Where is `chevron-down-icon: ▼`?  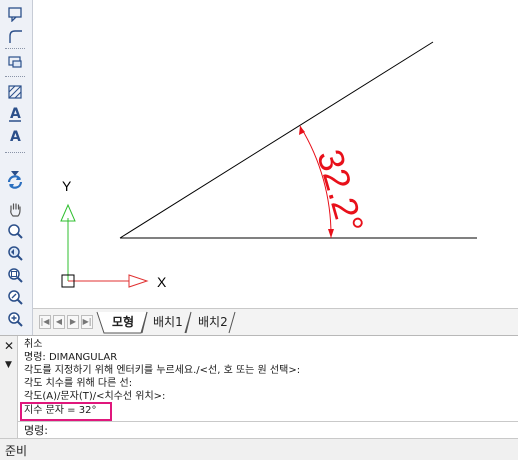 chevron-down-icon: ▼ is located at coordinates (8, 365).